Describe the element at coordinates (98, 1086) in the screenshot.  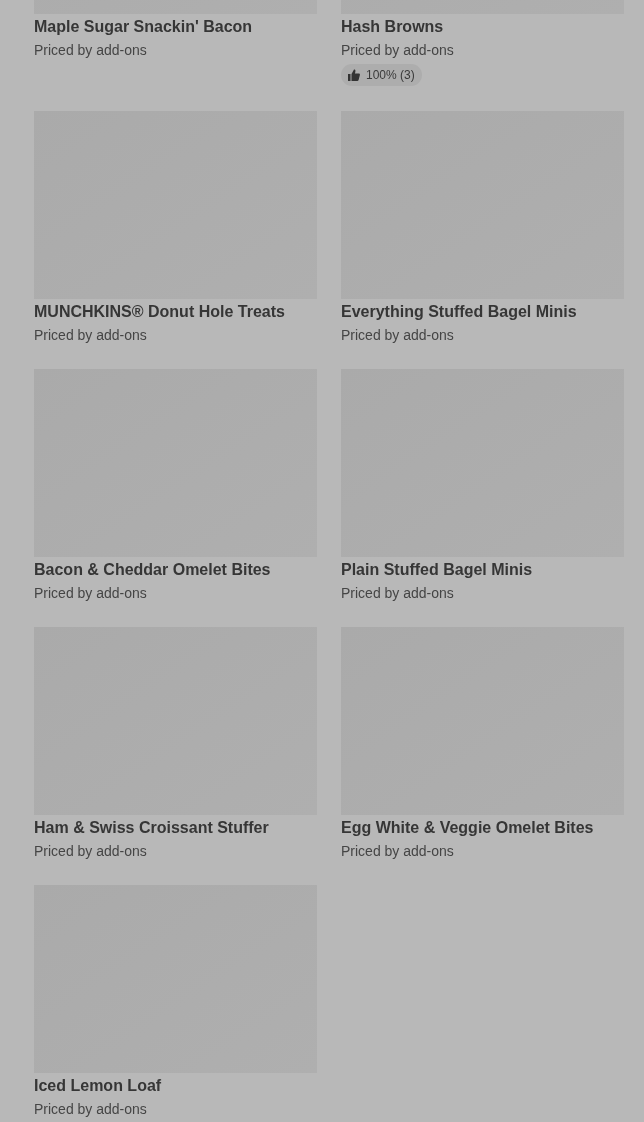
I see `item-title: Iced Lemon Loaf` at that location.